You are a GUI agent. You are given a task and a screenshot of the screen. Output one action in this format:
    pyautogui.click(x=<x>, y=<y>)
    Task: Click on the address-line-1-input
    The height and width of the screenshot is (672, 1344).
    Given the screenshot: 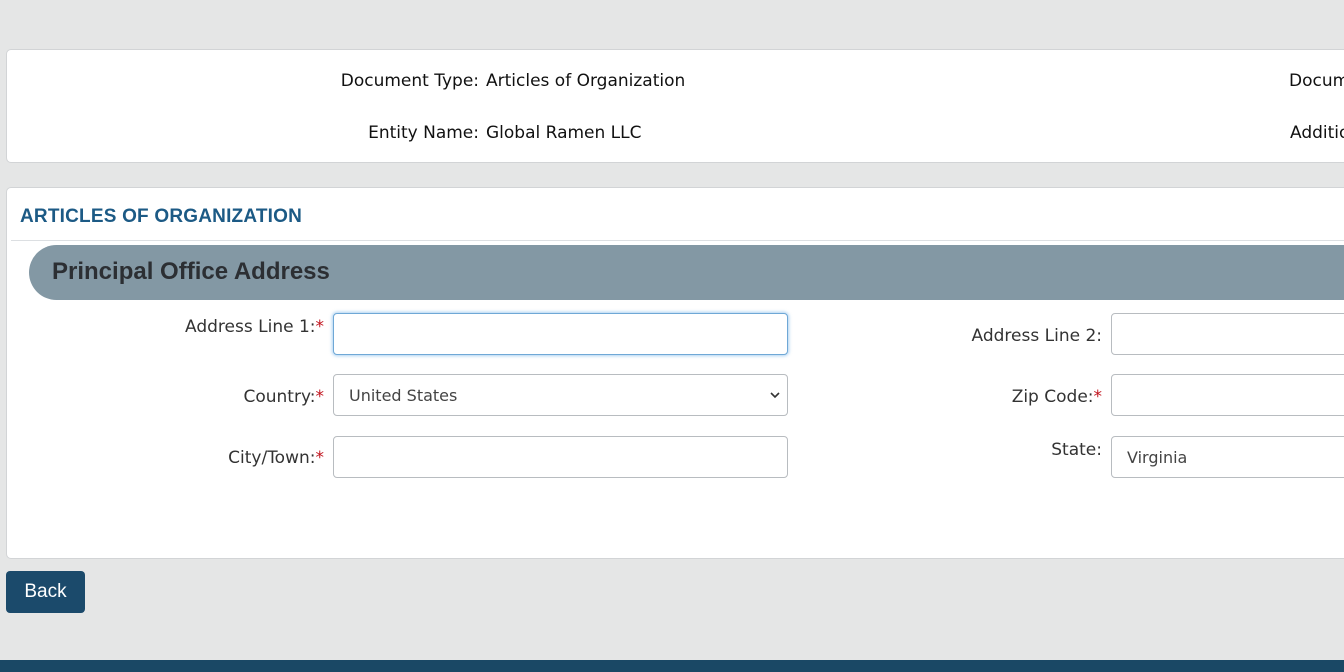 What is the action you would take?
    pyautogui.click(x=560, y=334)
    